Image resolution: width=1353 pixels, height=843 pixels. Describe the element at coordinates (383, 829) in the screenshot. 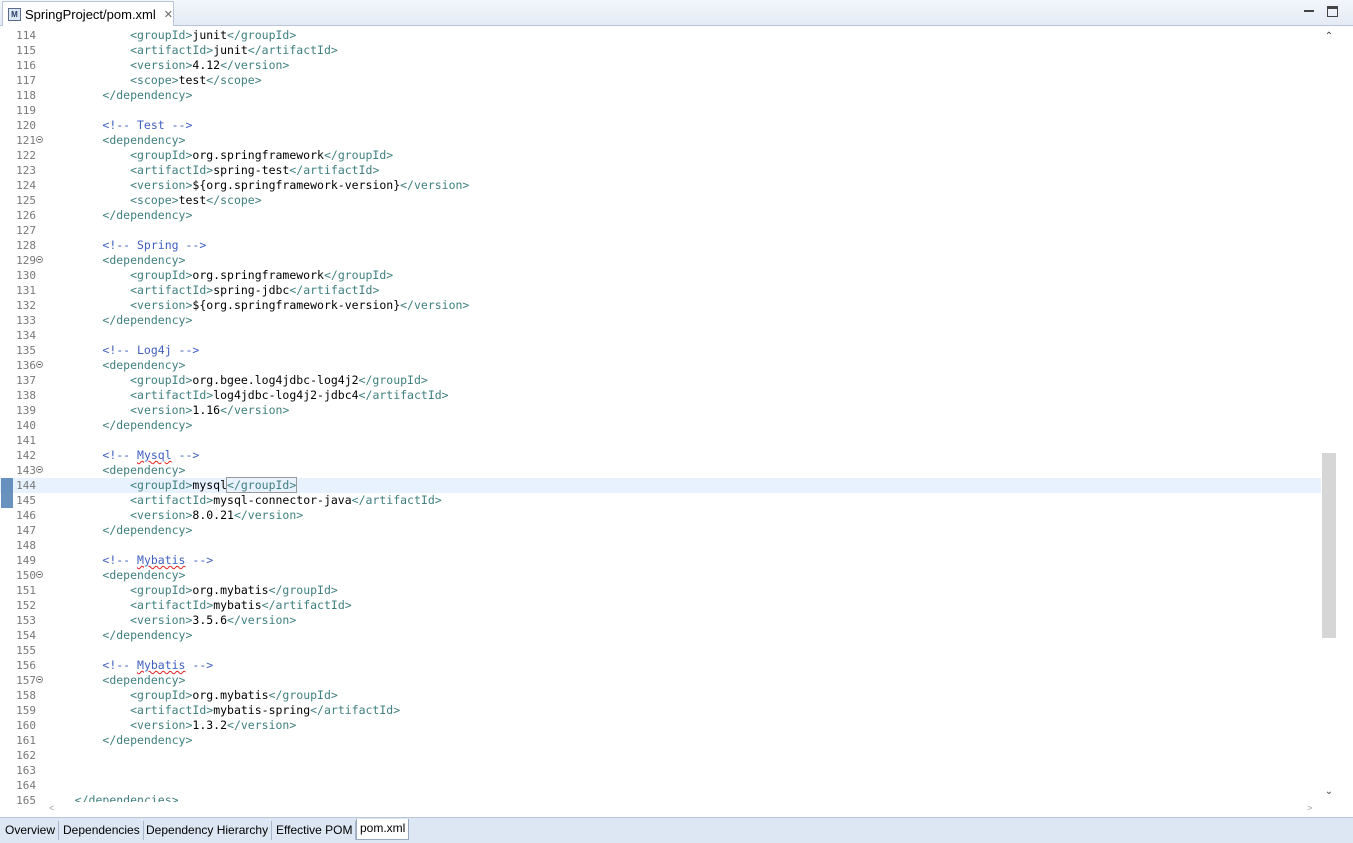

I see `tab-pom-xml: pom.xml` at that location.